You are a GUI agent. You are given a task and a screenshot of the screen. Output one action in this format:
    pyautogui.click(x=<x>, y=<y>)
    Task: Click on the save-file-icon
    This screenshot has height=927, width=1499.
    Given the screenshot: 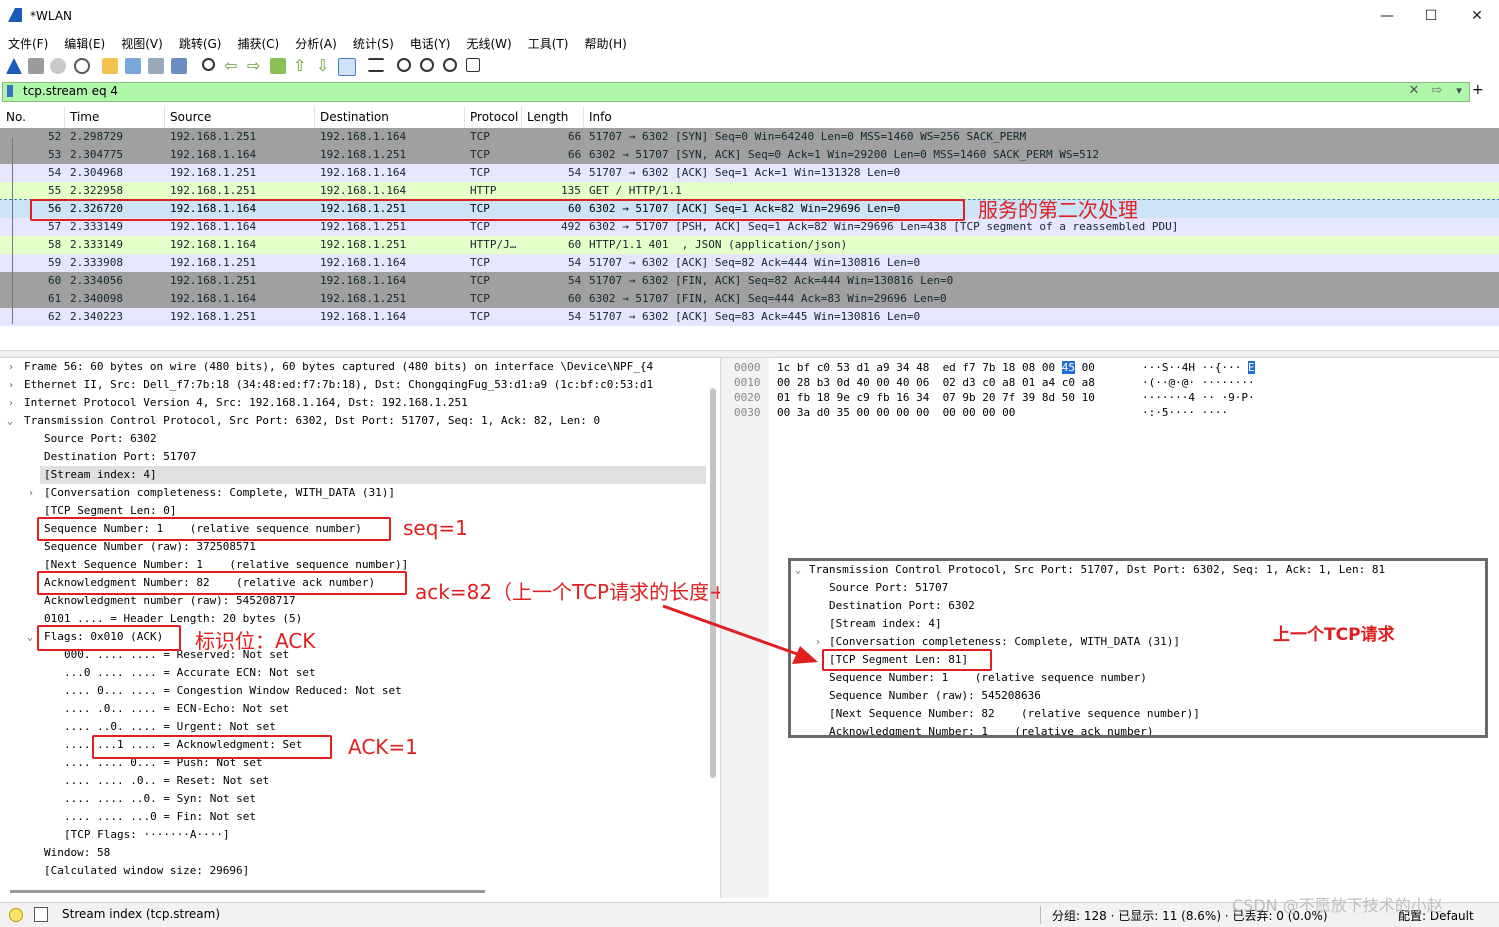 What is the action you would take?
    pyautogui.click(x=133, y=66)
    